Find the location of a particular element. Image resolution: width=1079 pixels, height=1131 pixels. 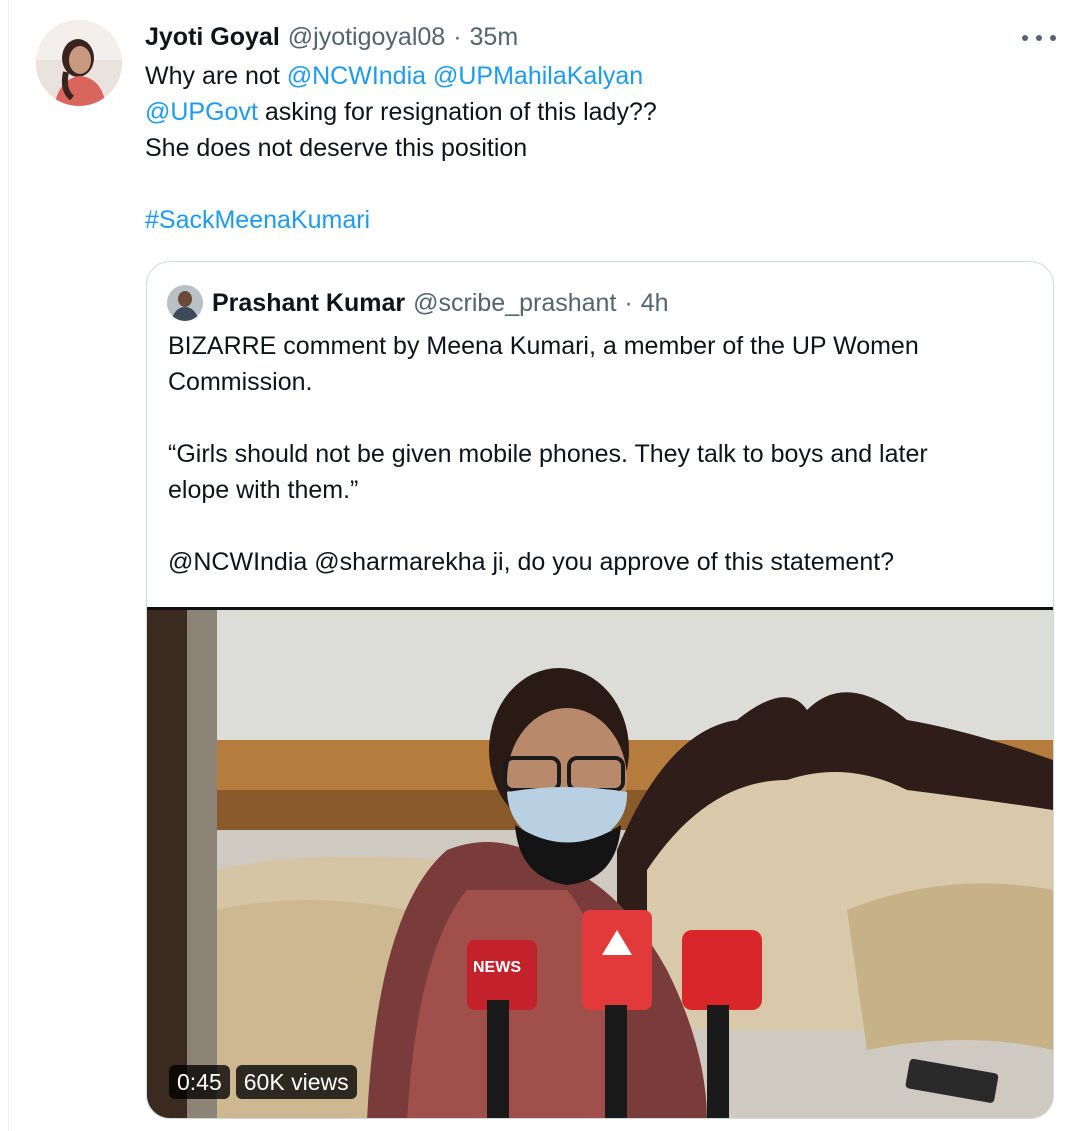

hashtag-link: #SackMeenaKumari is located at coordinates (257, 220).